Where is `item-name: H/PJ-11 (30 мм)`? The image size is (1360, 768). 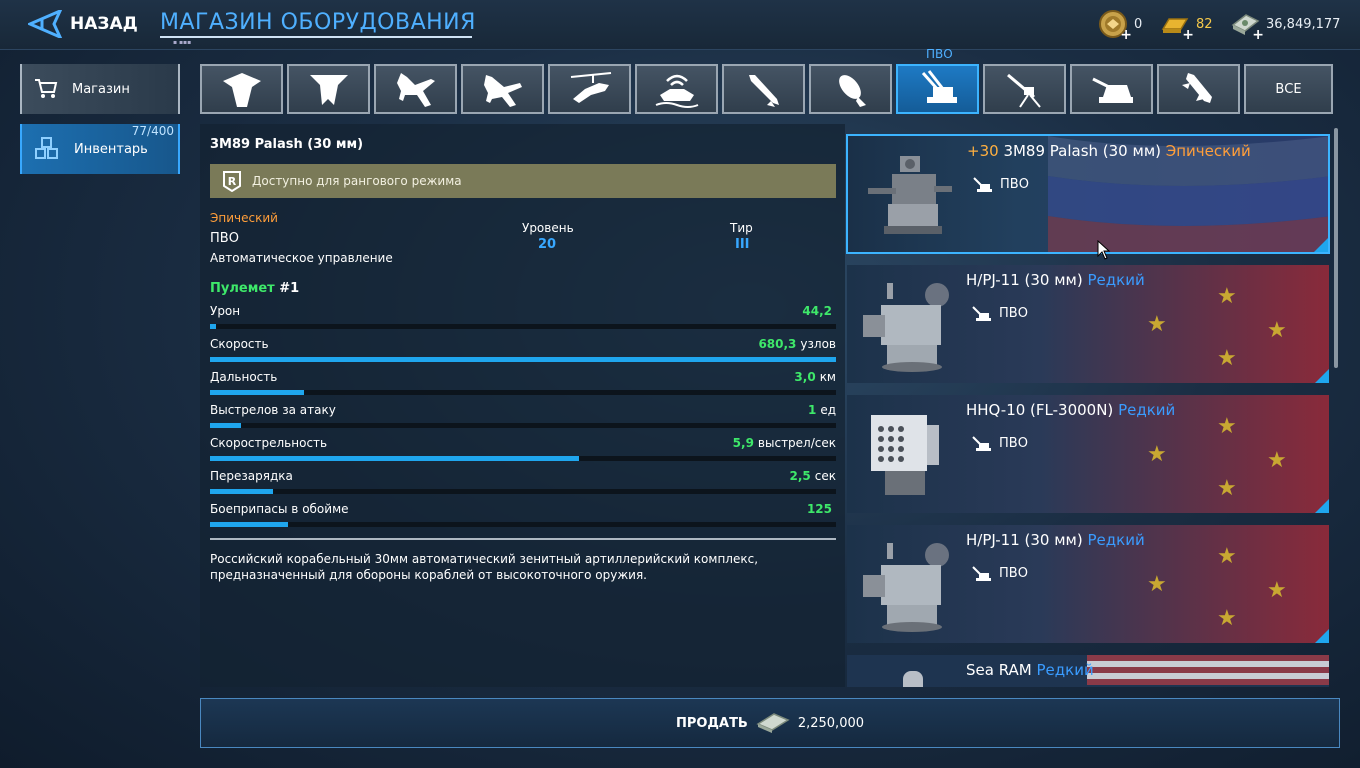 item-name: H/PJ-11 (30 мм) is located at coordinates (1024, 540).